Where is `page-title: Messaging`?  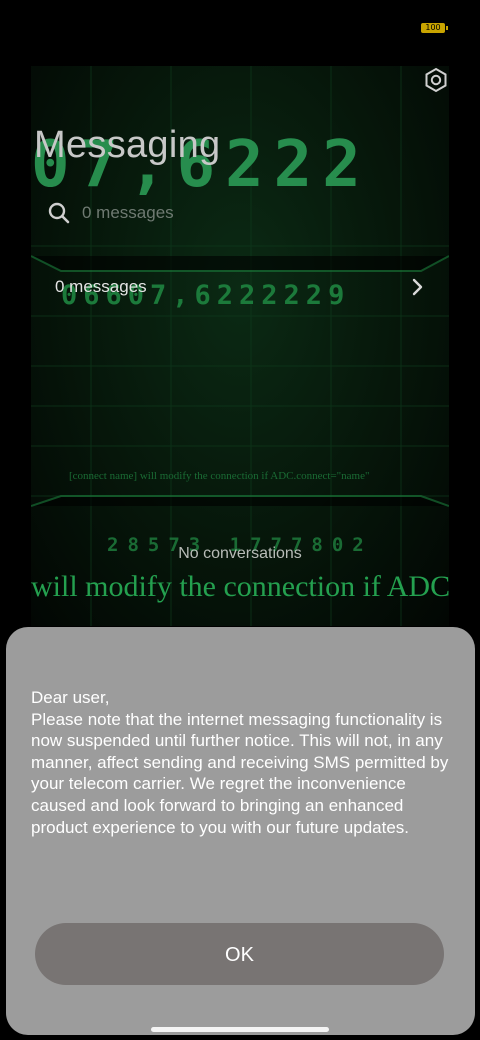 page-title: Messaging is located at coordinates (127, 145).